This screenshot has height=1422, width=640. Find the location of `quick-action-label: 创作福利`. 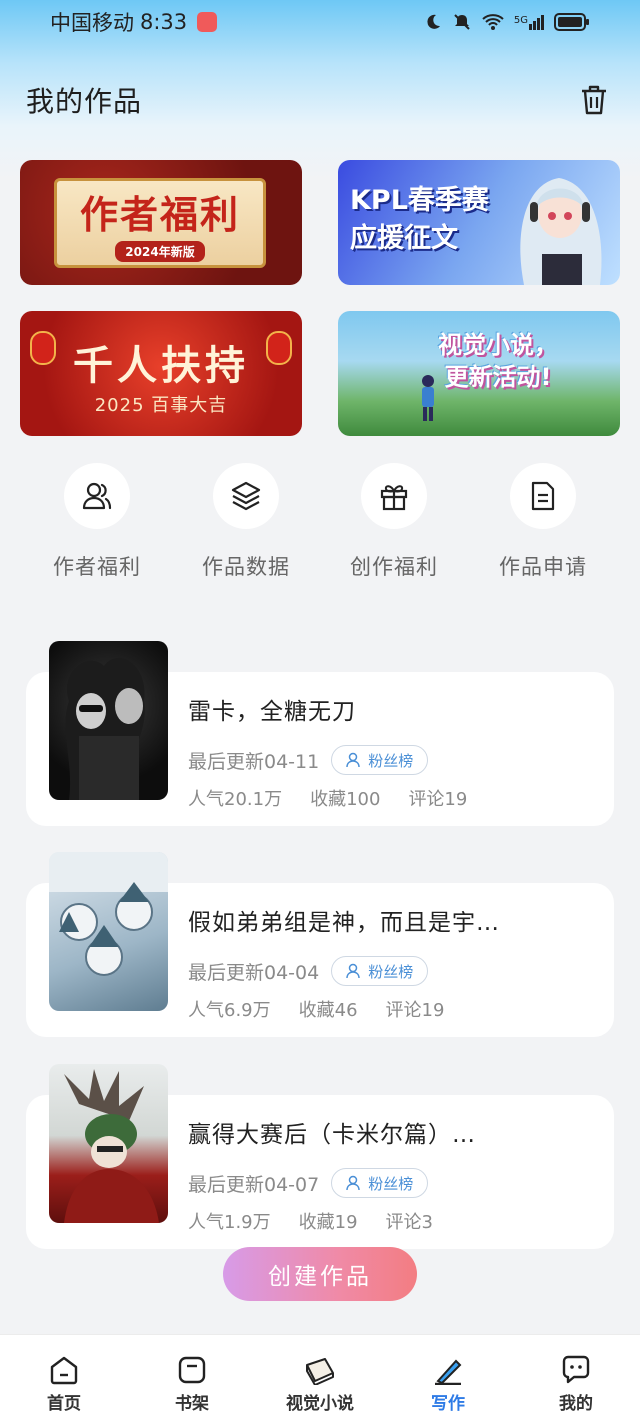

quick-action-label: 创作福利 is located at coordinates (394, 567).